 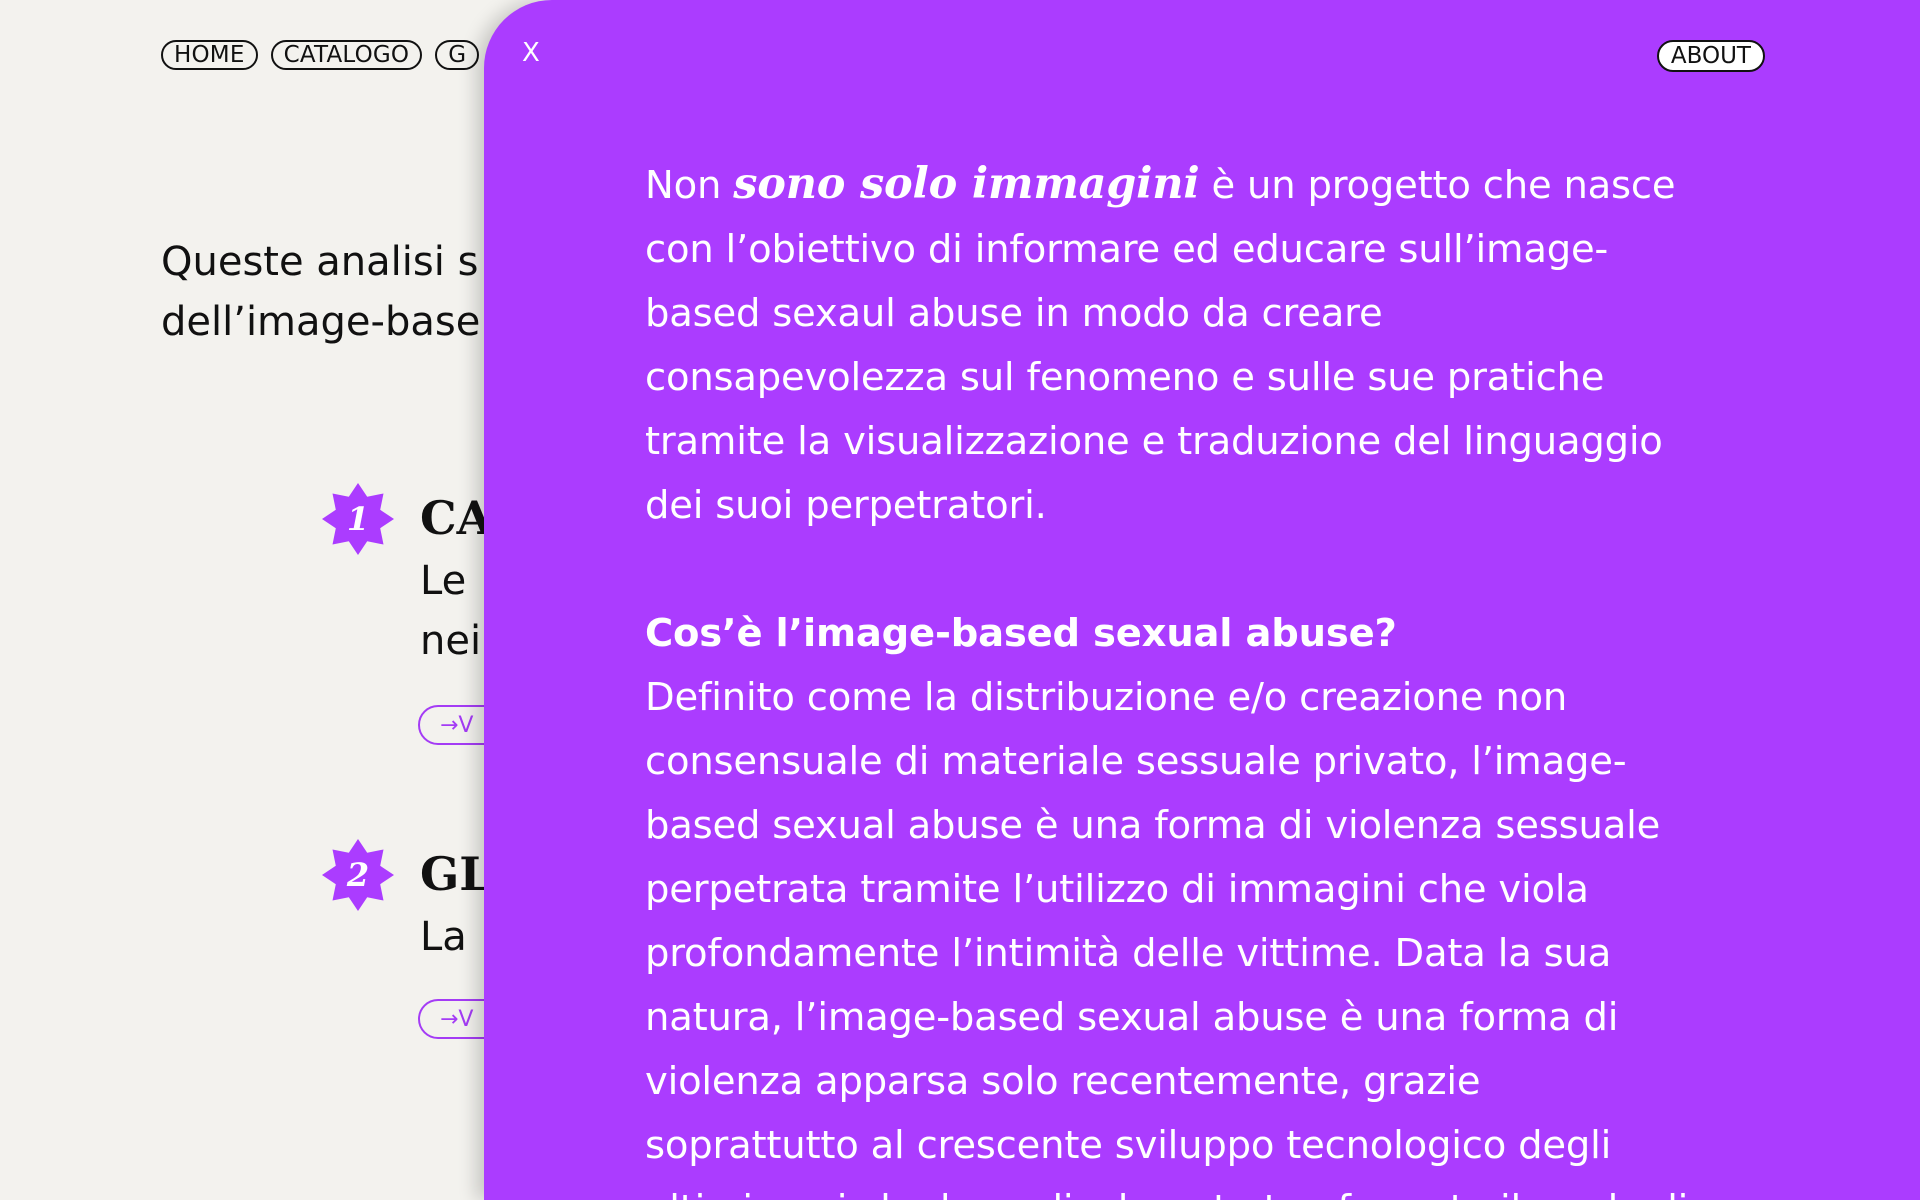 I want to click on about-intro-line: based sexaul abuse in modo da creare, so click(x=1014, y=313).